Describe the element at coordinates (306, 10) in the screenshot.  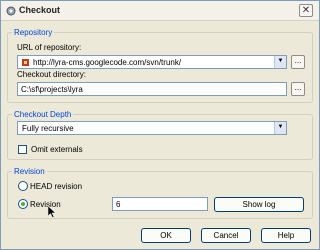
I see `close-button: ✕` at that location.